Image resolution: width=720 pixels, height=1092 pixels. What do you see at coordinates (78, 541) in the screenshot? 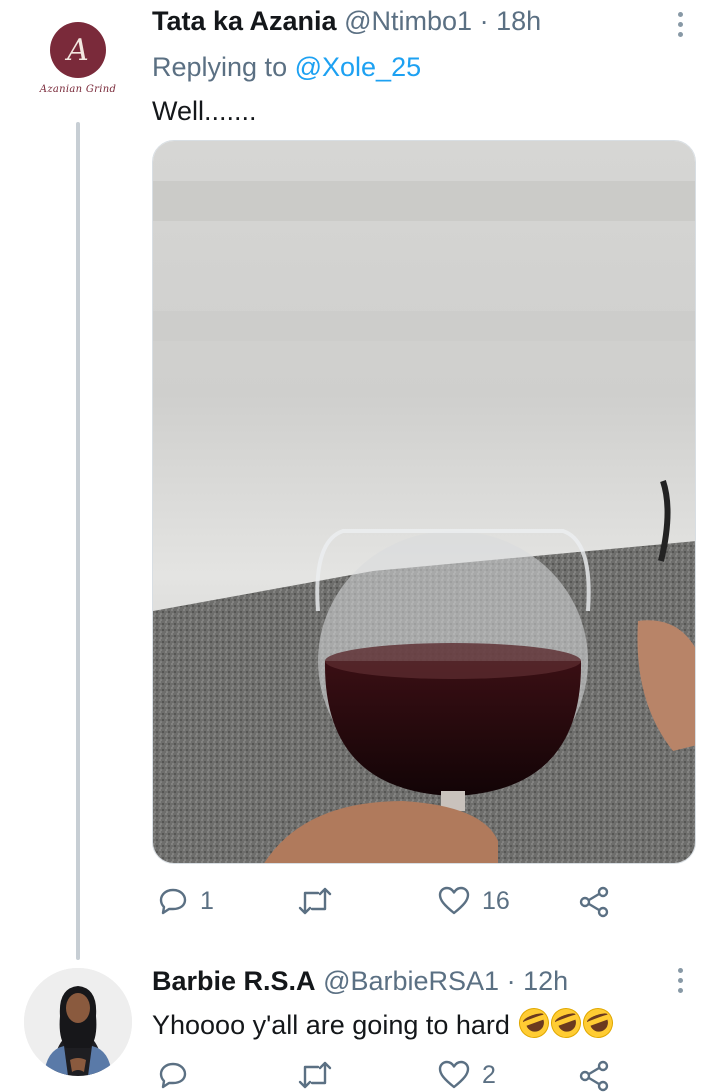
I see `thread-connector-line` at bounding box center [78, 541].